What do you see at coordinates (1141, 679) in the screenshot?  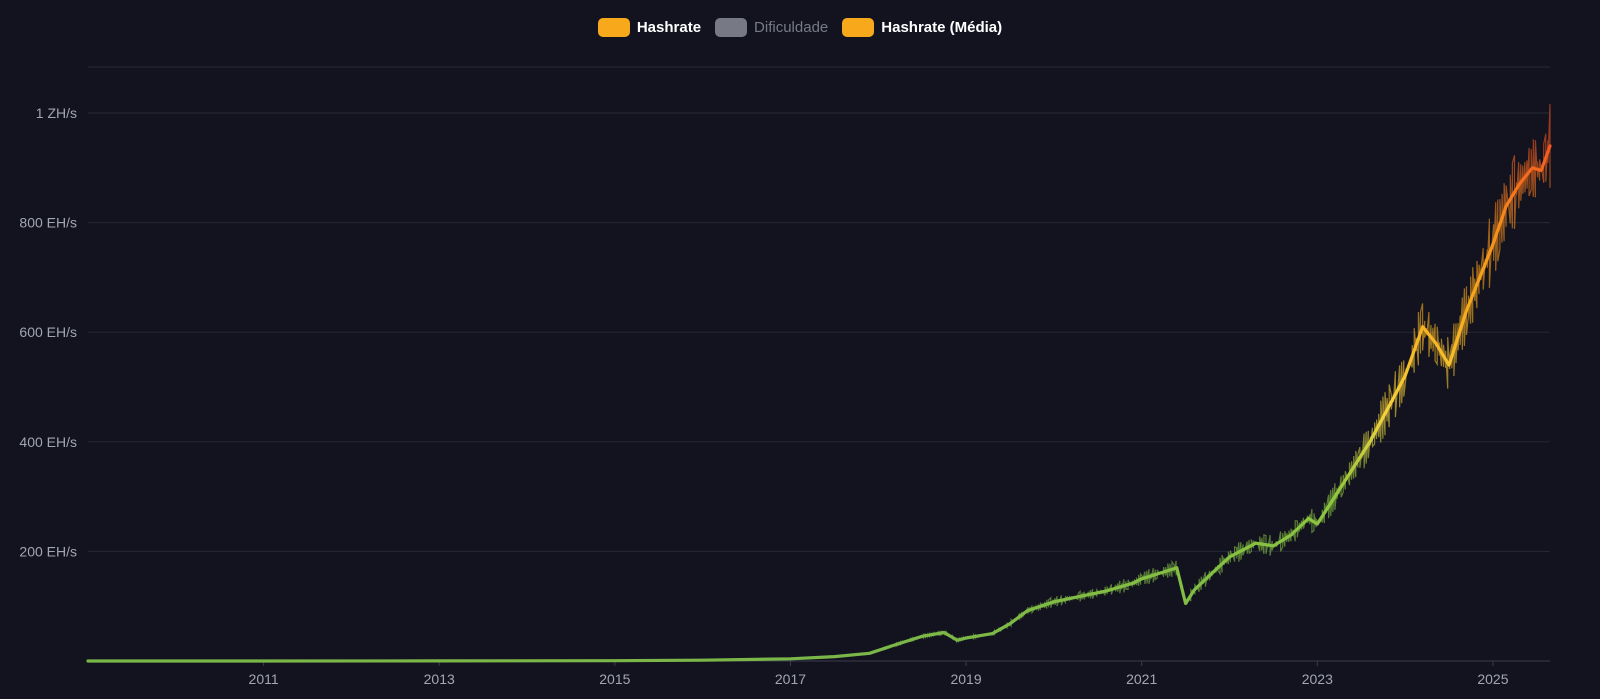 I see `x-tick-label: 2021` at bounding box center [1141, 679].